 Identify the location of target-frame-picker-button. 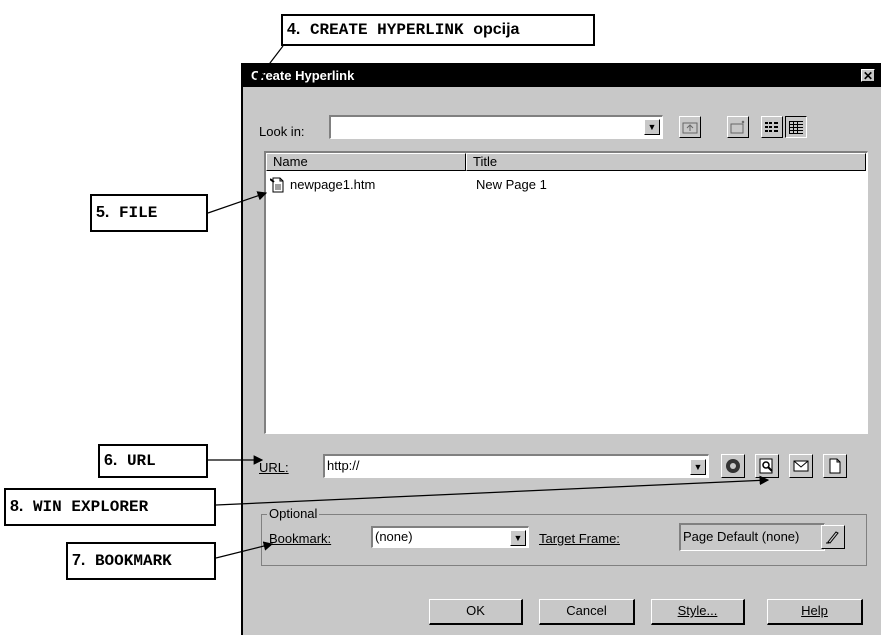
(833, 537).